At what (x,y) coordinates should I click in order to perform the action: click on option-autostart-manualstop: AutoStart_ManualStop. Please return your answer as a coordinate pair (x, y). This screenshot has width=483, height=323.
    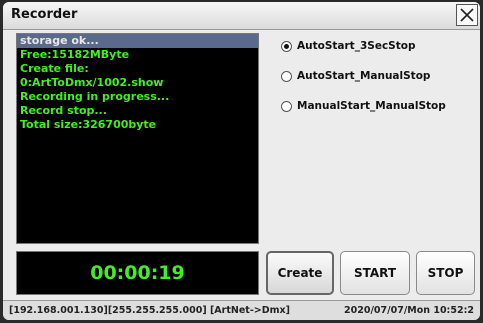
    Looking at the image, I should click on (355, 76).